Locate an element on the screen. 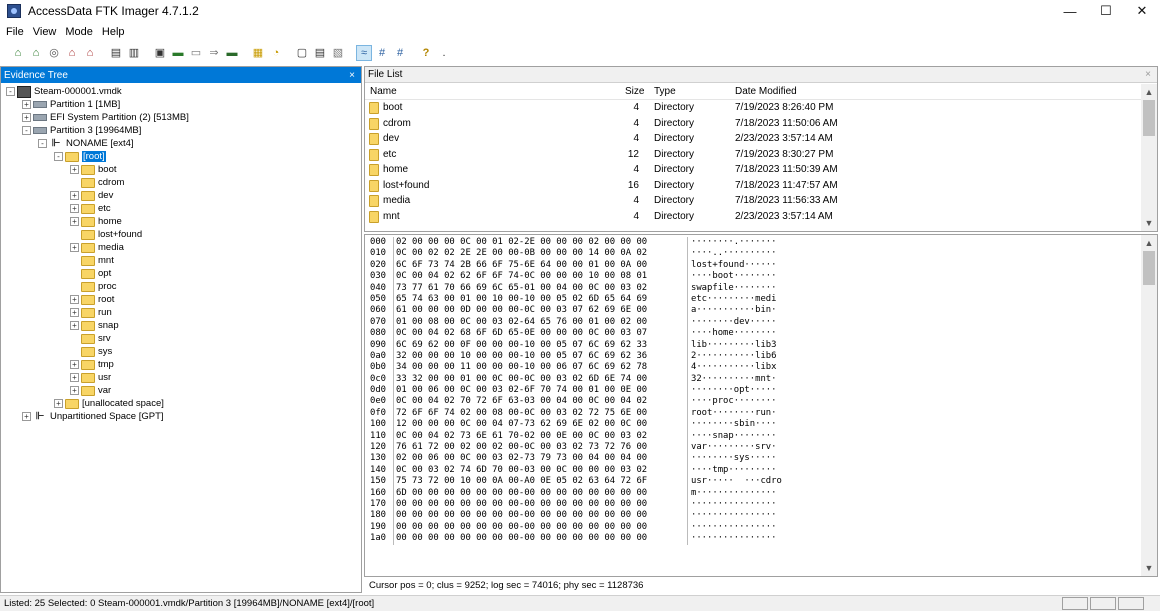 The width and height of the screenshot is (1160, 611). tree-node-label: srv is located at coordinates (104, 338).